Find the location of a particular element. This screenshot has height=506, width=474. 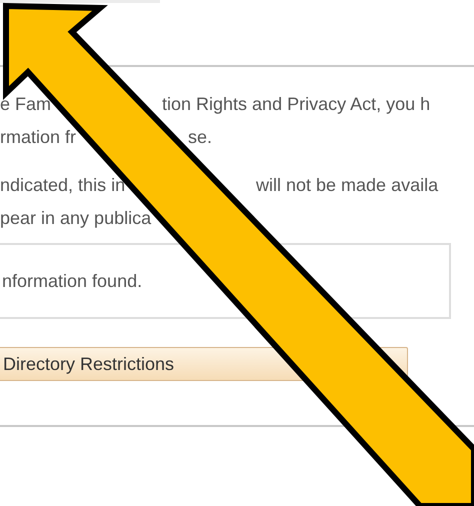

paragraph-text: will not be made availa is located at coordinates (347, 185).